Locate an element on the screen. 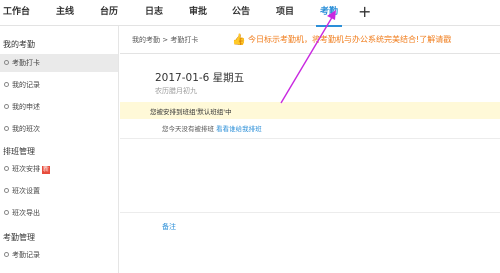  breadcrumb-bar: 我的考勤 > 考勤打卡 今日标示考勤机，将考勤机与办公系统完美结合!了解请戳 is located at coordinates (310, 40).